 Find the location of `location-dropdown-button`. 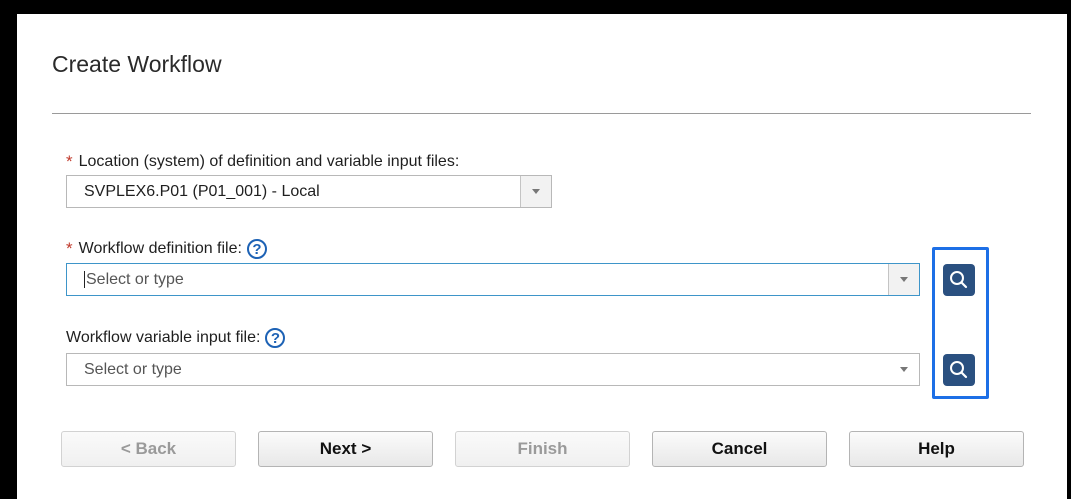

location-dropdown-button is located at coordinates (535, 191).